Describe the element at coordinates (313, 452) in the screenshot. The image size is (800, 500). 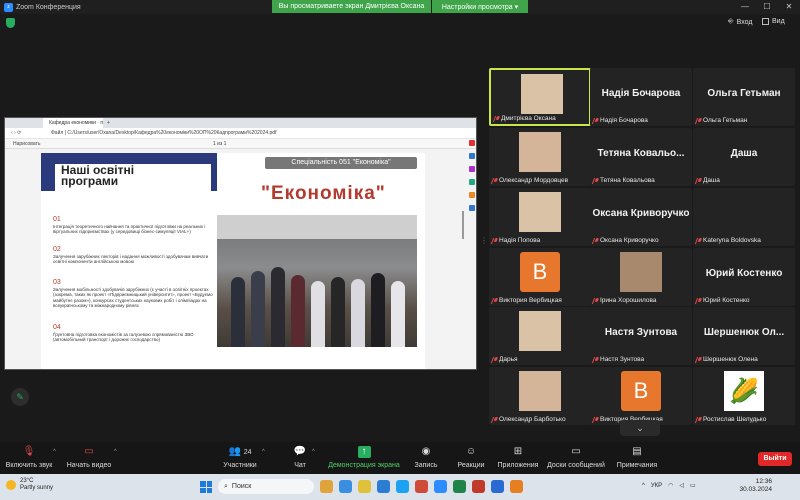
I see `chat-caret-icon: ^` at that location.